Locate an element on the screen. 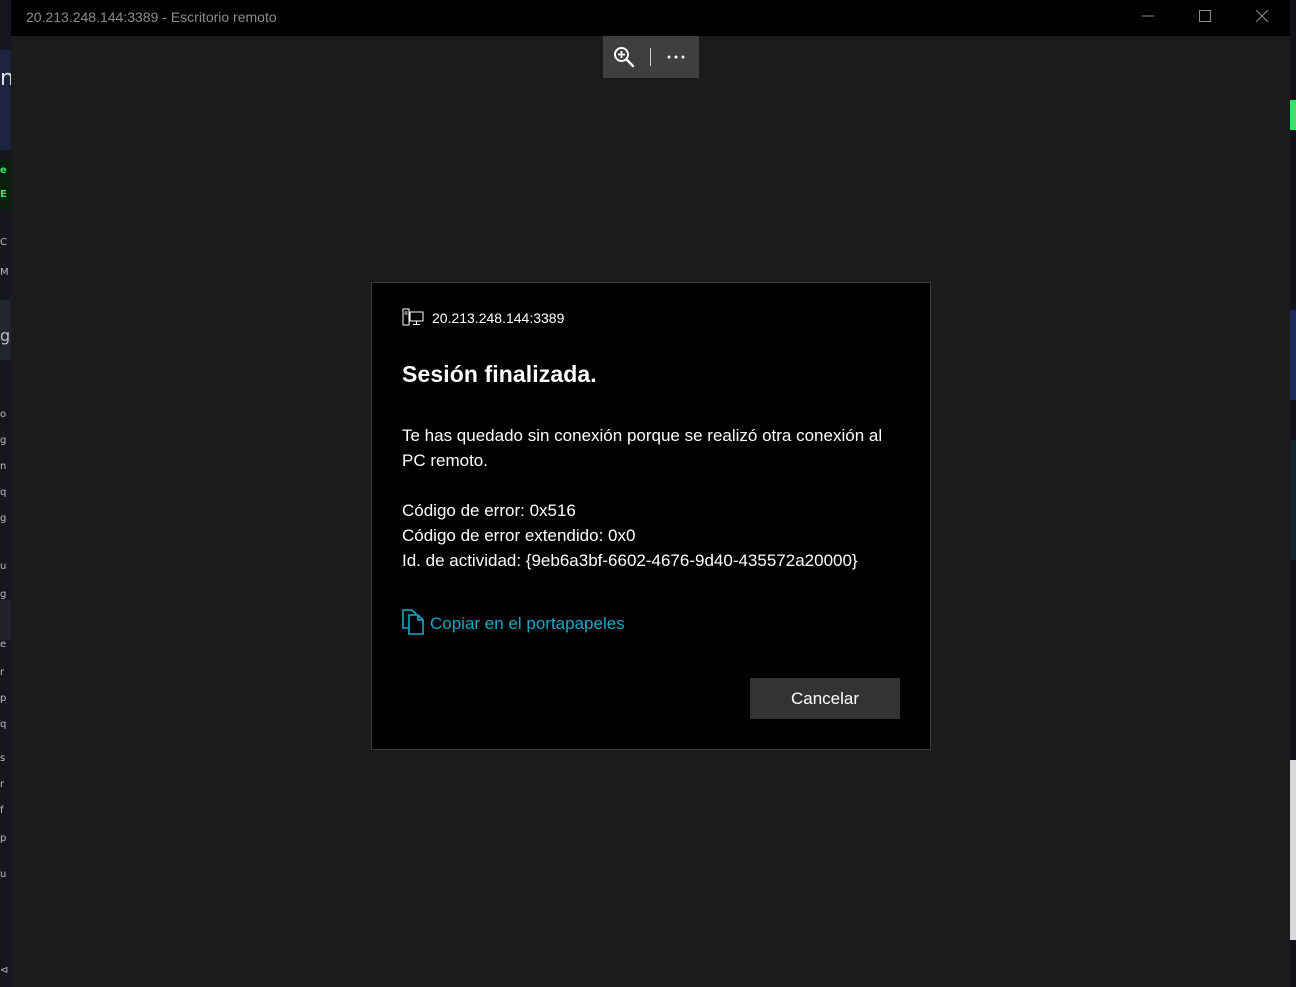 The image size is (1296, 987). error-code: Código de error: 0x516 is located at coordinates (489, 510).